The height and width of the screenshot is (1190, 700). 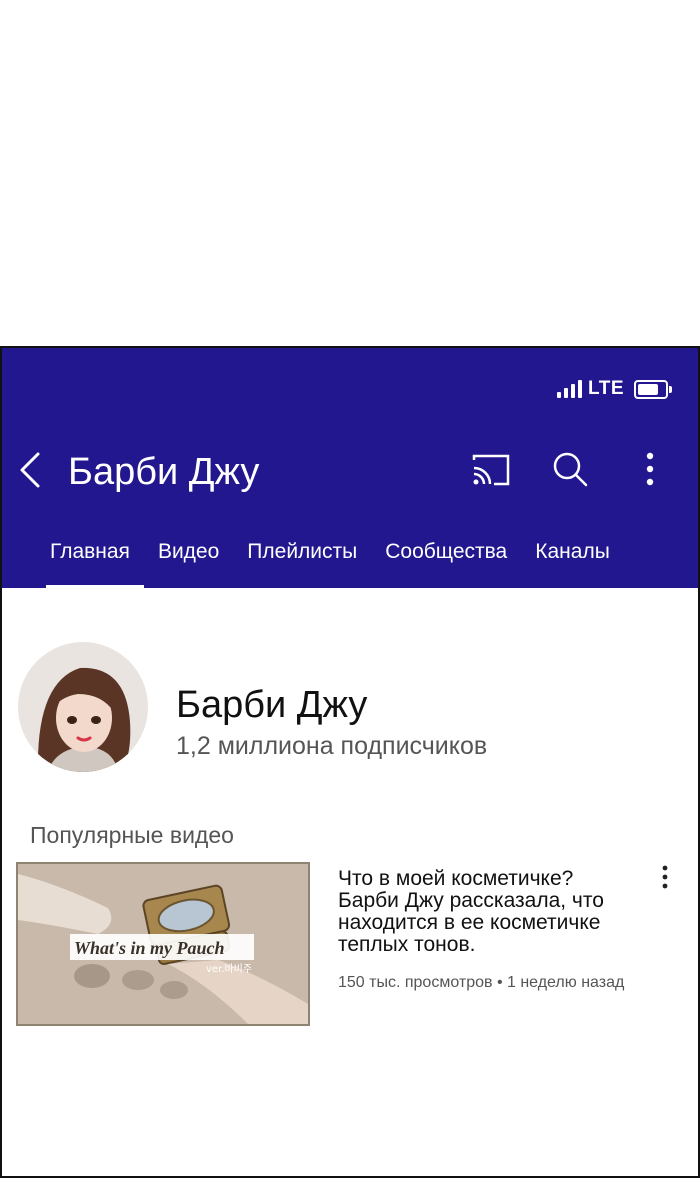 What do you see at coordinates (90, 558) in the screenshot?
I see `tab-home: Главная` at bounding box center [90, 558].